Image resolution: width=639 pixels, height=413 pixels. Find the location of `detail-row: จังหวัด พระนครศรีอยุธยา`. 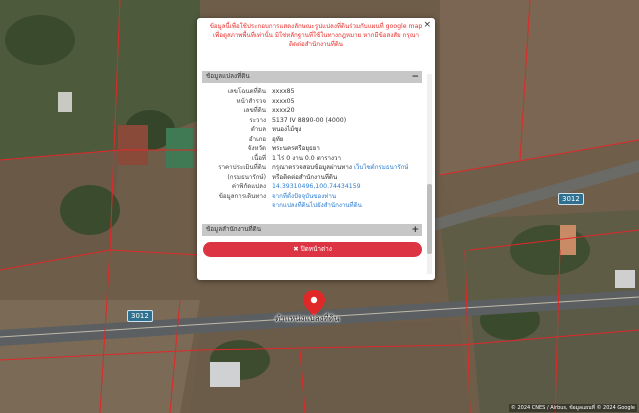

detail-row: จังหวัด พระนครศรีอยุธยา is located at coordinates (312, 149).